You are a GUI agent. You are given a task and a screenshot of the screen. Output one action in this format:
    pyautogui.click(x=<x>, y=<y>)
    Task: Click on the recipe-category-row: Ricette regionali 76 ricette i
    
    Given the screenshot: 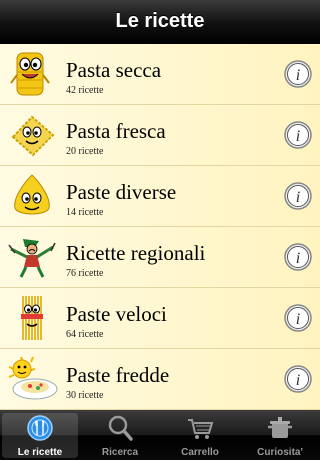 What is the action you would take?
    pyautogui.click(x=160, y=257)
    